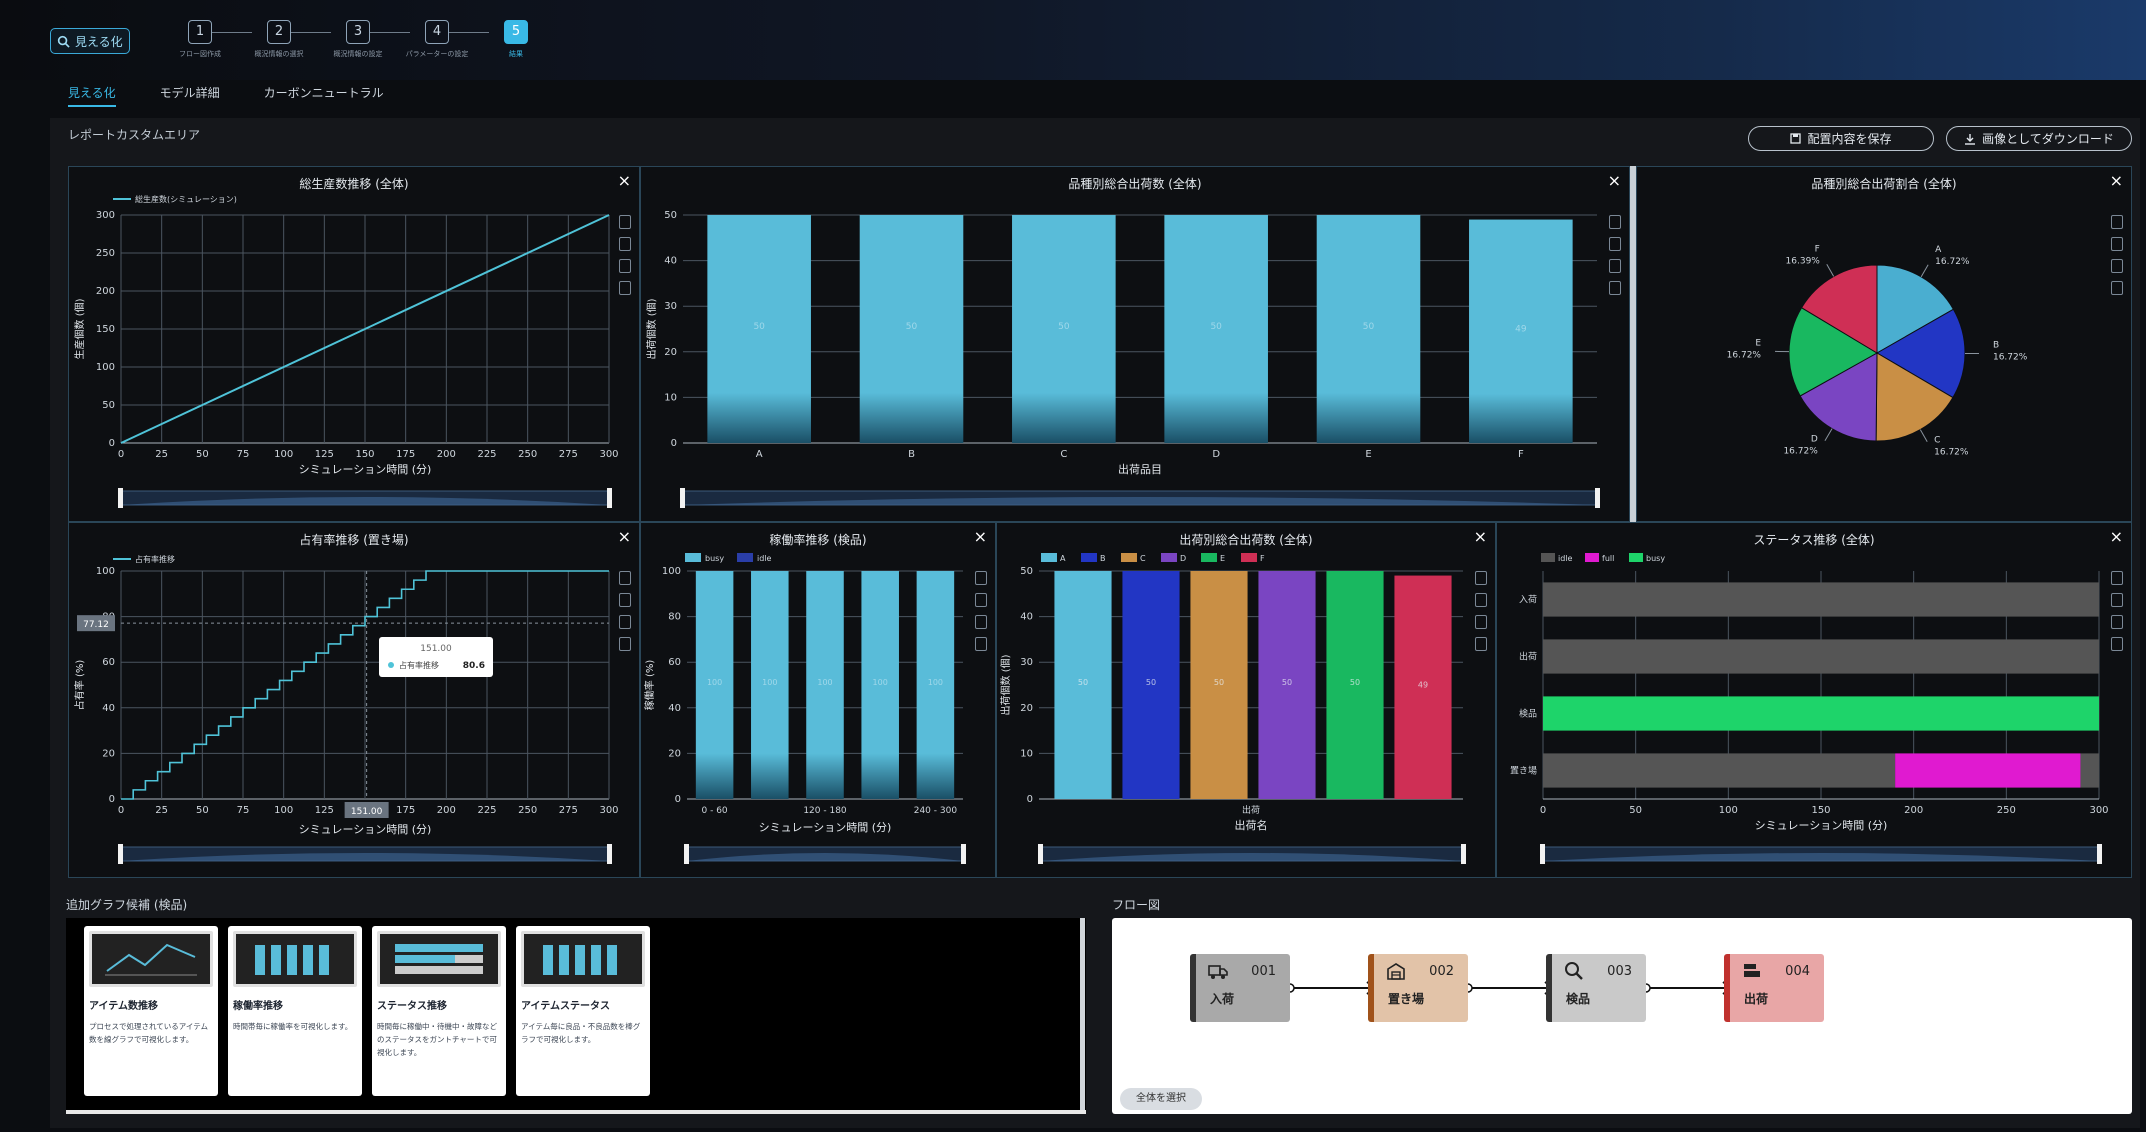 This screenshot has width=2146, height=1132. Describe the element at coordinates (474, 666) in the screenshot. I see `tooltip-value: 80.6` at that location.